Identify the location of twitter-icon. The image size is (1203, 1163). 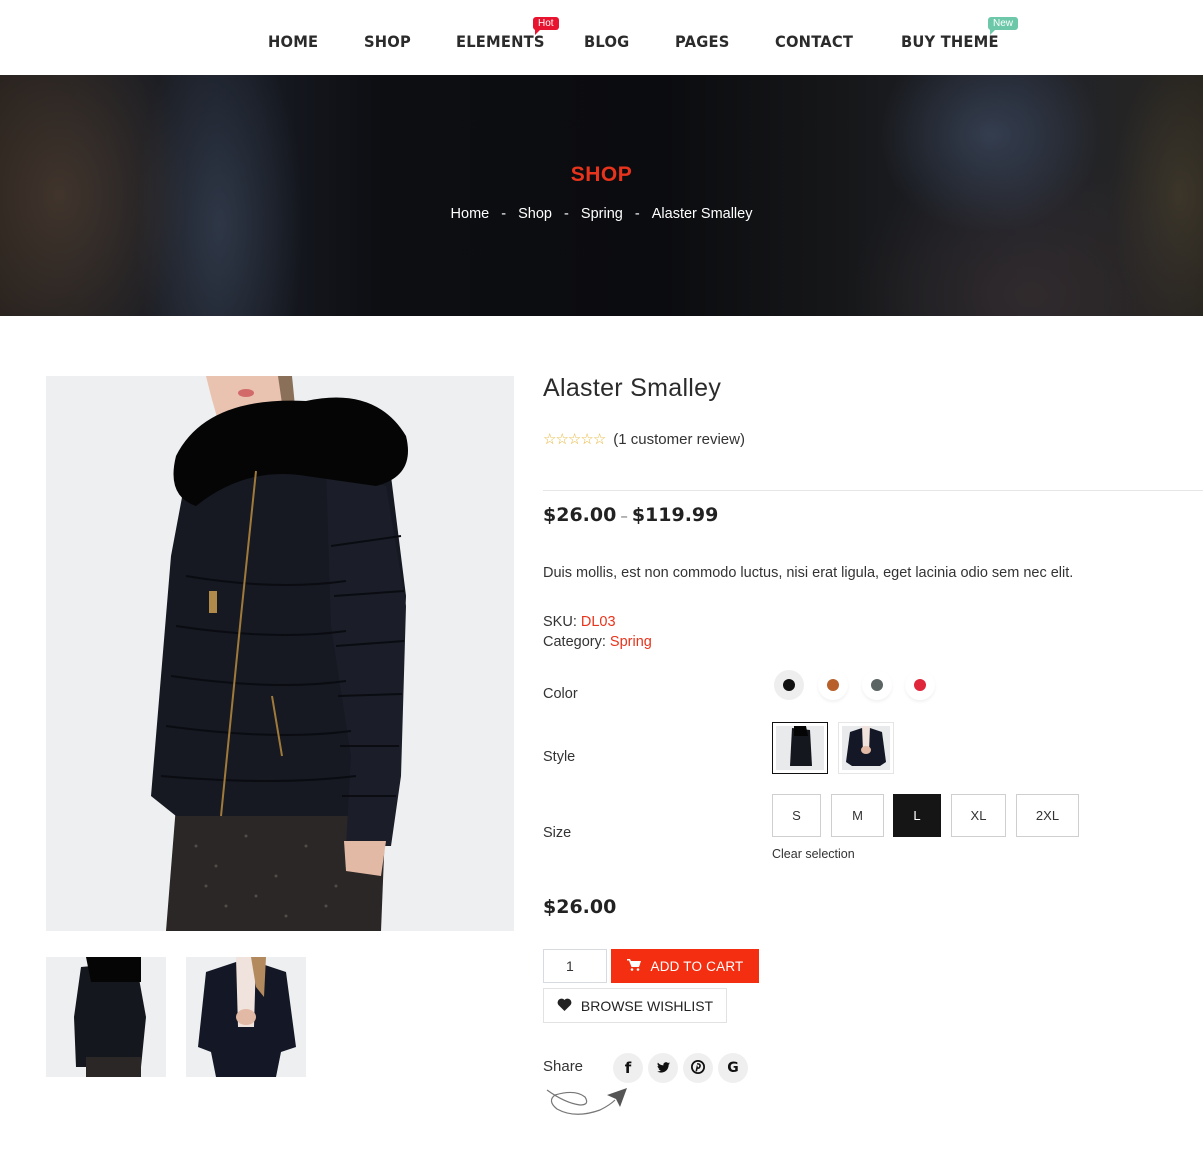
(663, 1068).